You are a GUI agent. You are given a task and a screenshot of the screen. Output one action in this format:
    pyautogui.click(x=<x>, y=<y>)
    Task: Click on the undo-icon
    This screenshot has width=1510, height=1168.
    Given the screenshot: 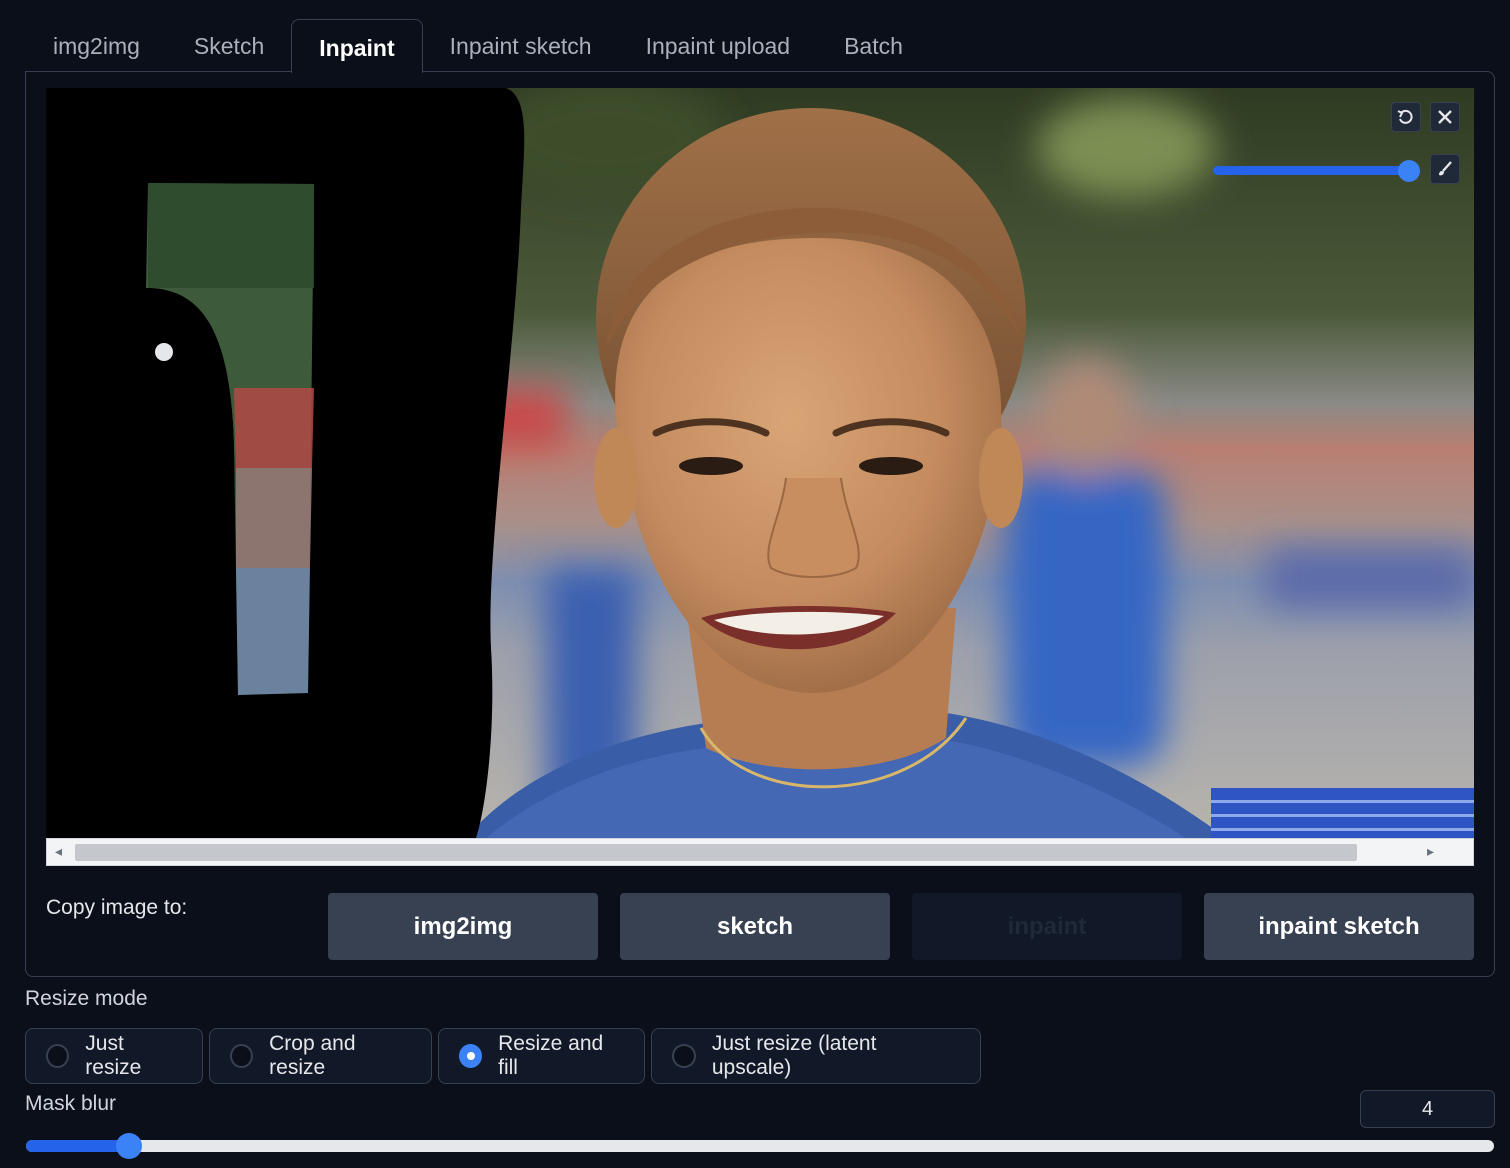 What is the action you would take?
    pyautogui.click(x=1406, y=117)
    